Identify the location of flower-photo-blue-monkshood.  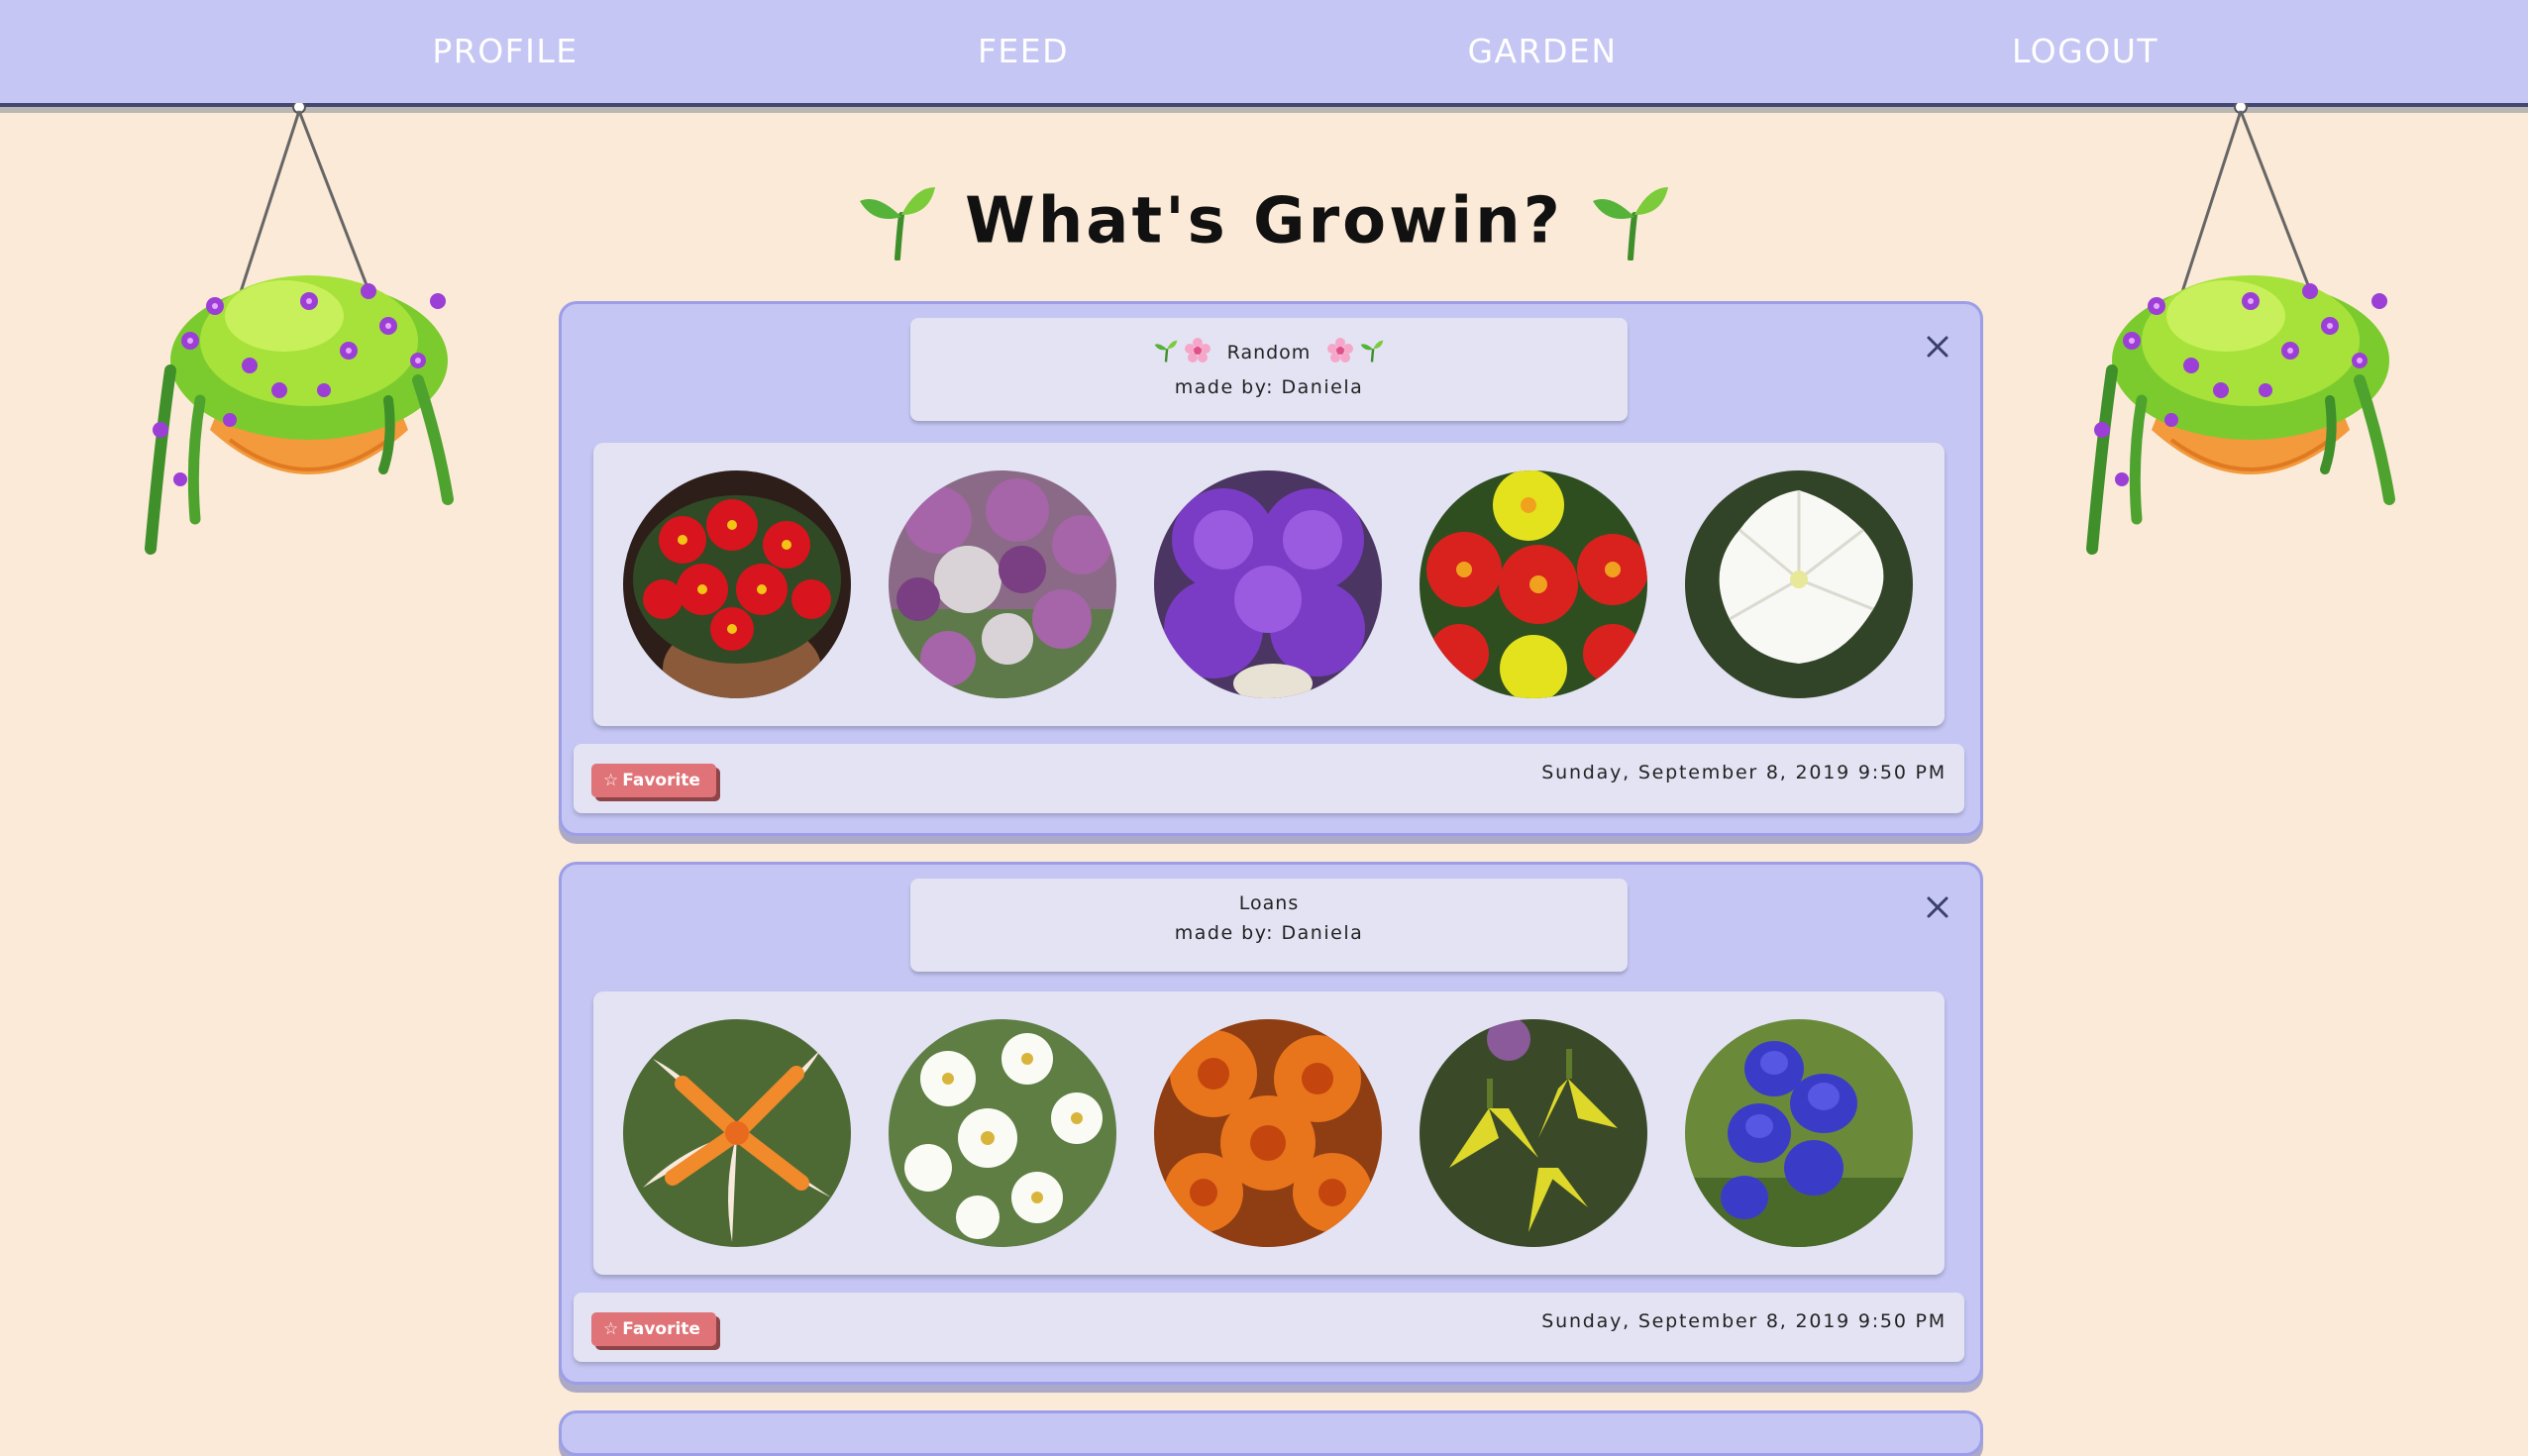
(1799, 1133).